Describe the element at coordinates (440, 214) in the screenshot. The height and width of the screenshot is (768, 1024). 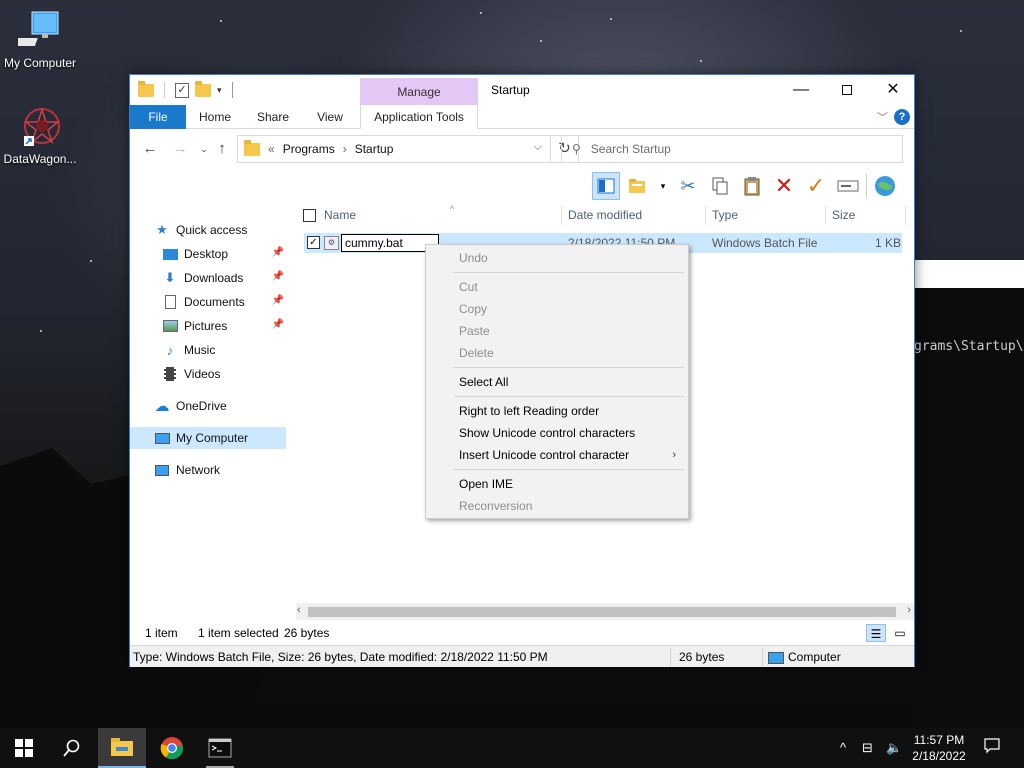
I see `column-header-name: Name ^` at that location.